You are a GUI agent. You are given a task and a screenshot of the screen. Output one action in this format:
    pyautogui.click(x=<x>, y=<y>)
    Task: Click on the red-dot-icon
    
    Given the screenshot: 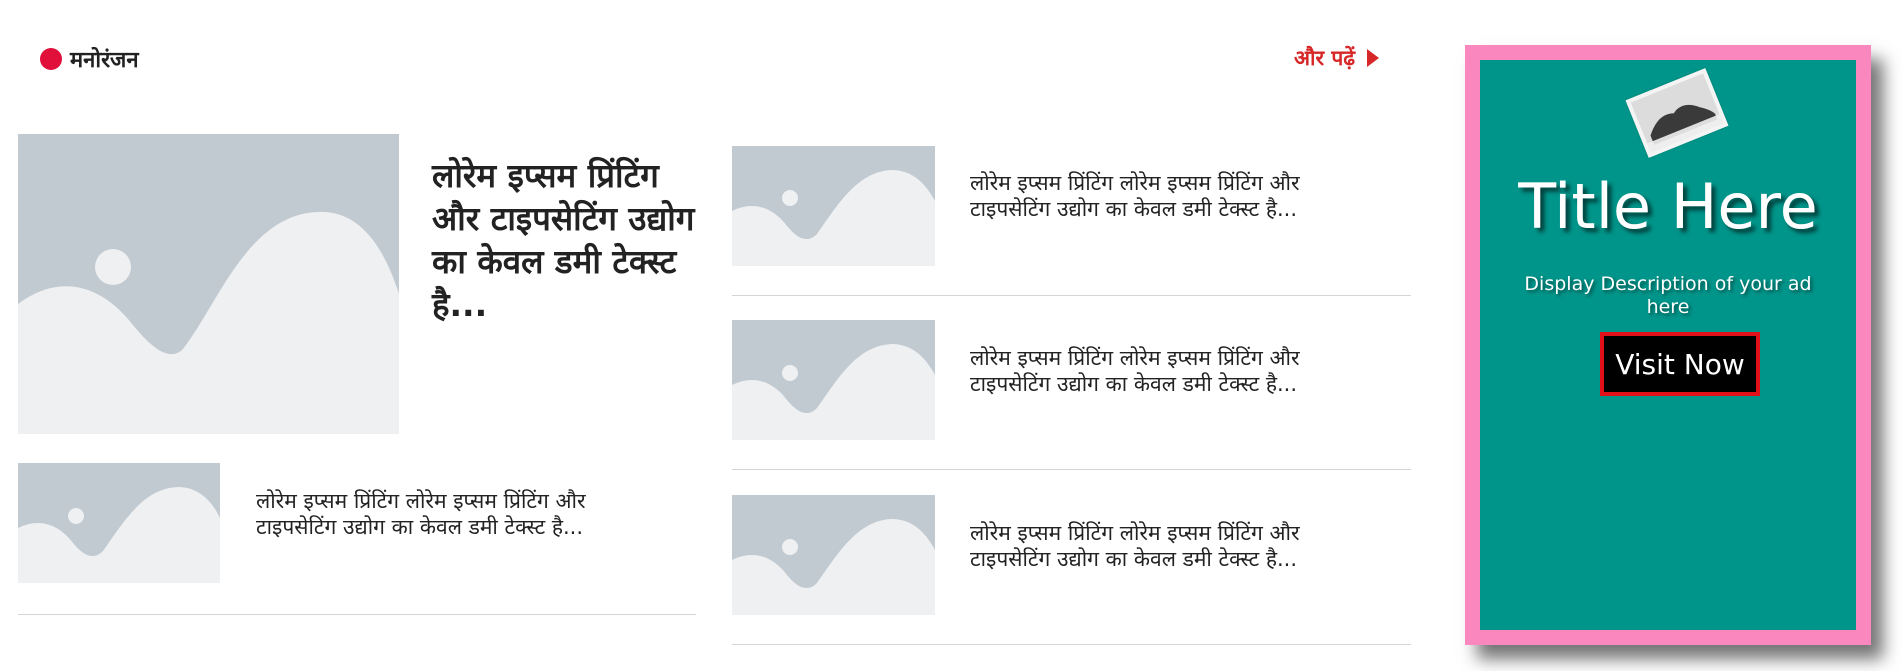 What is the action you would take?
    pyautogui.click(x=51, y=59)
    